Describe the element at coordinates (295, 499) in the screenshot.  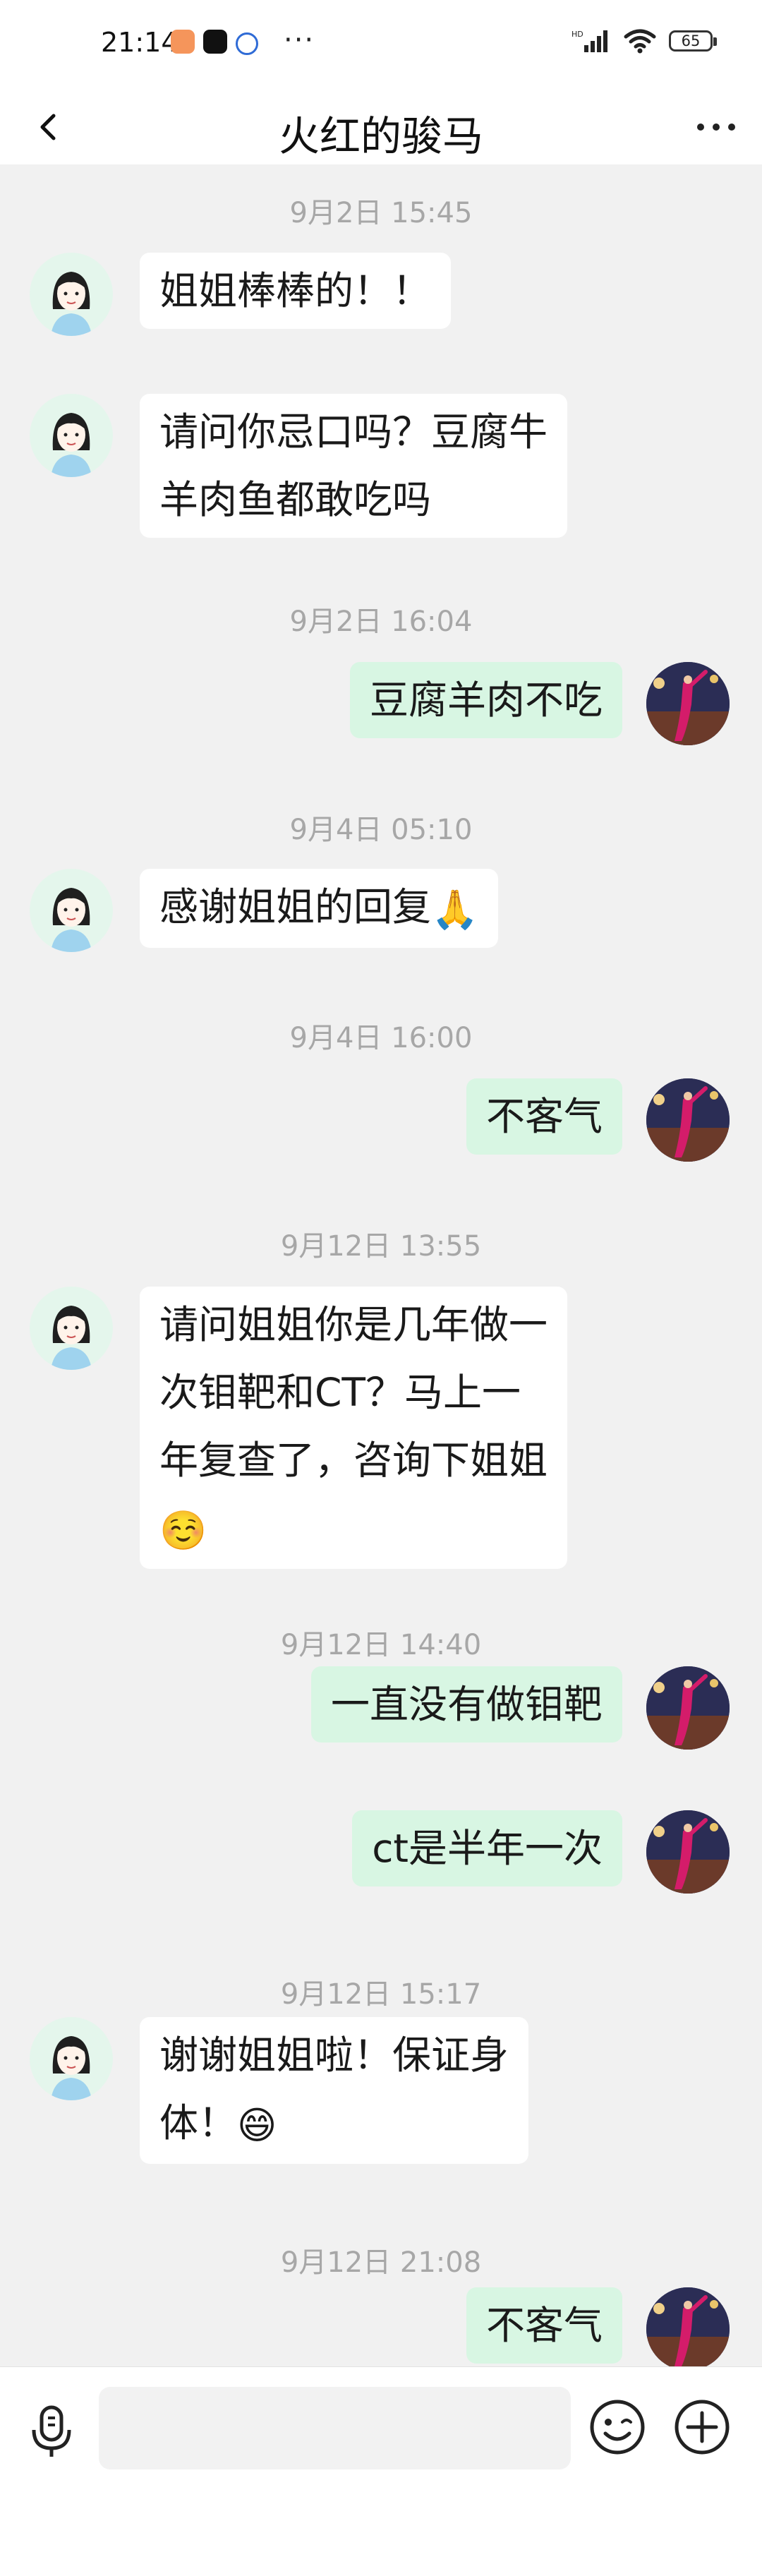
I see `message-text-line: 羊肉鱼都敢吃吗` at that location.